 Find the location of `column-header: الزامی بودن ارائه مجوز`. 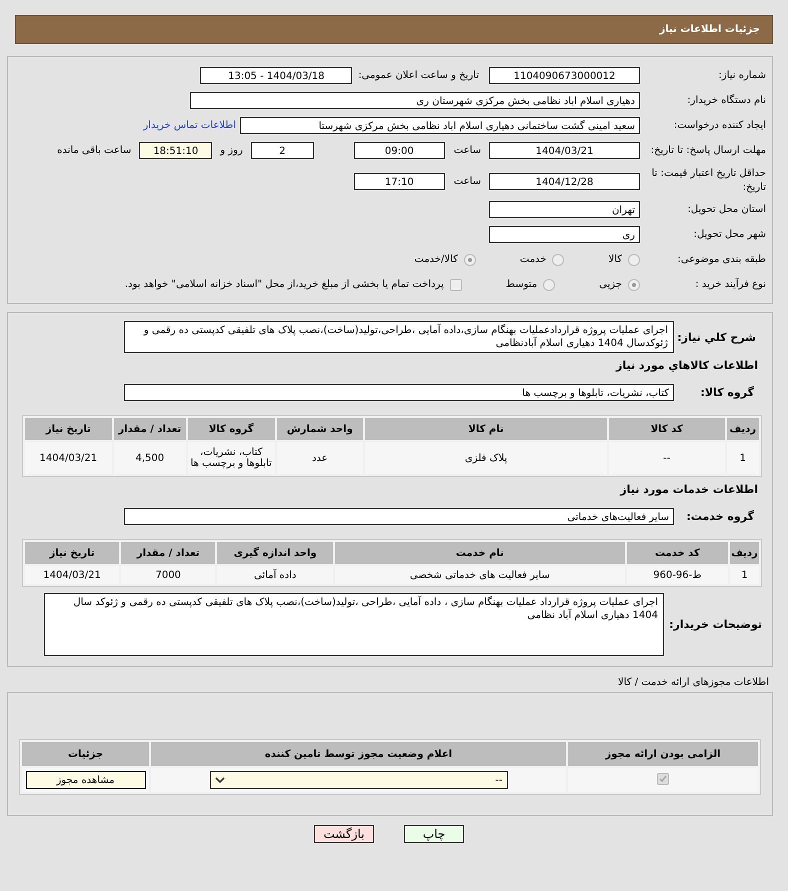

column-header: الزامی بودن ارائه مجوز is located at coordinates (663, 754).